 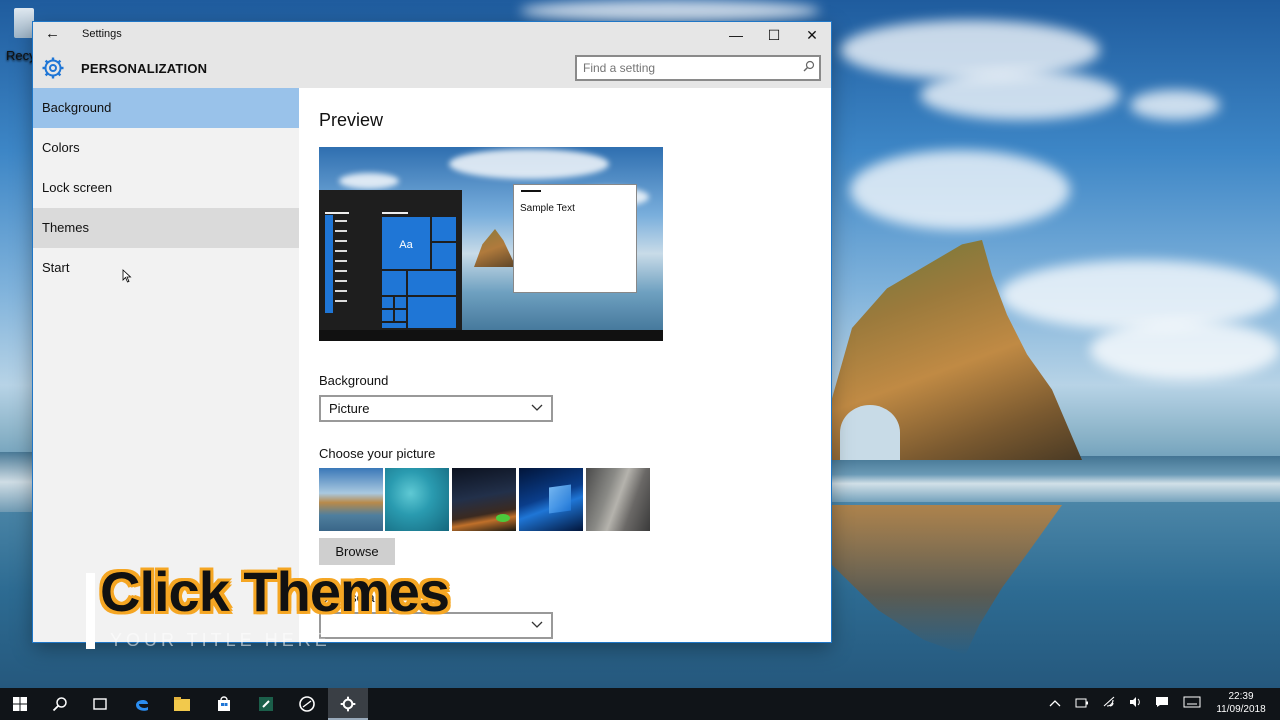 I want to click on windows-logo-icon, so click(x=20, y=704).